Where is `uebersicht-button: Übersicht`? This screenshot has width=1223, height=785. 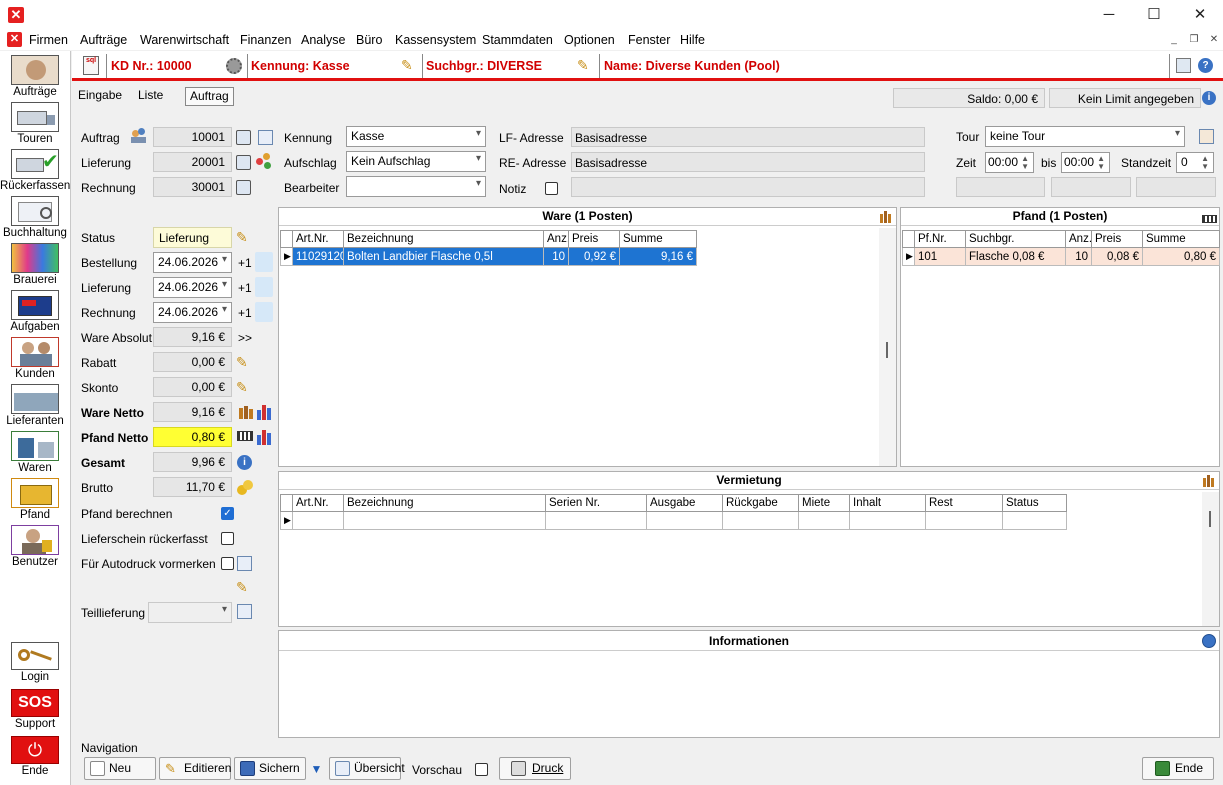
uebersicht-button: Übersicht is located at coordinates (367, 768).